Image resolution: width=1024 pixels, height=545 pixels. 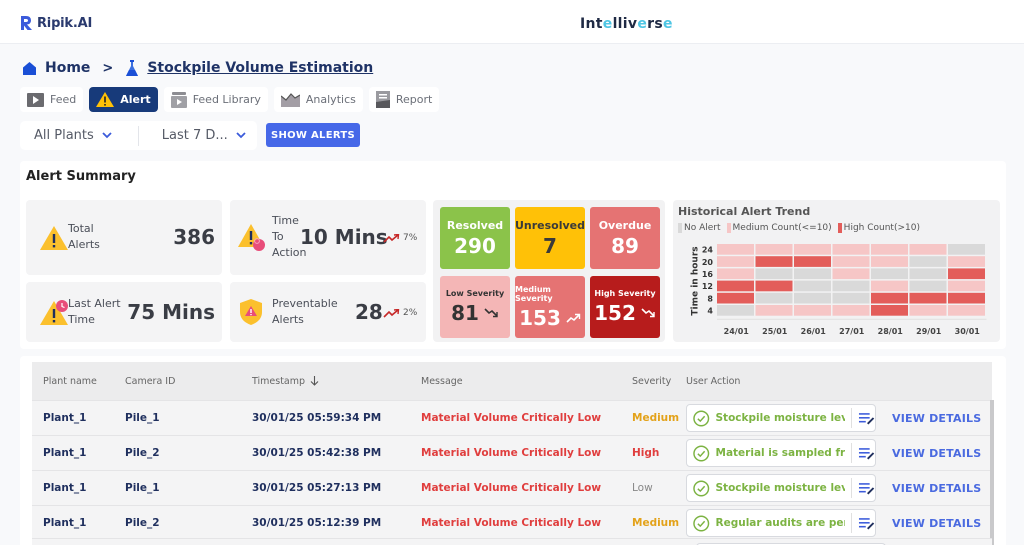 What do you see at coordinates (851, 488) in the screenshot?
I see `action-divider` at bounding box center [851, 488].